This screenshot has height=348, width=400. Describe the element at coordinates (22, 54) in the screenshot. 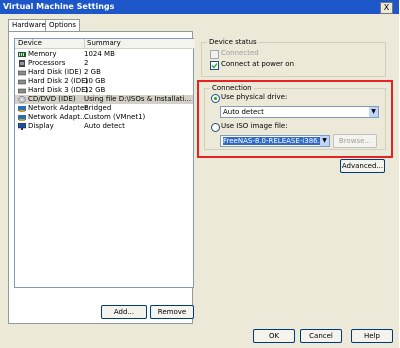

I see `memory-icon` at that location.